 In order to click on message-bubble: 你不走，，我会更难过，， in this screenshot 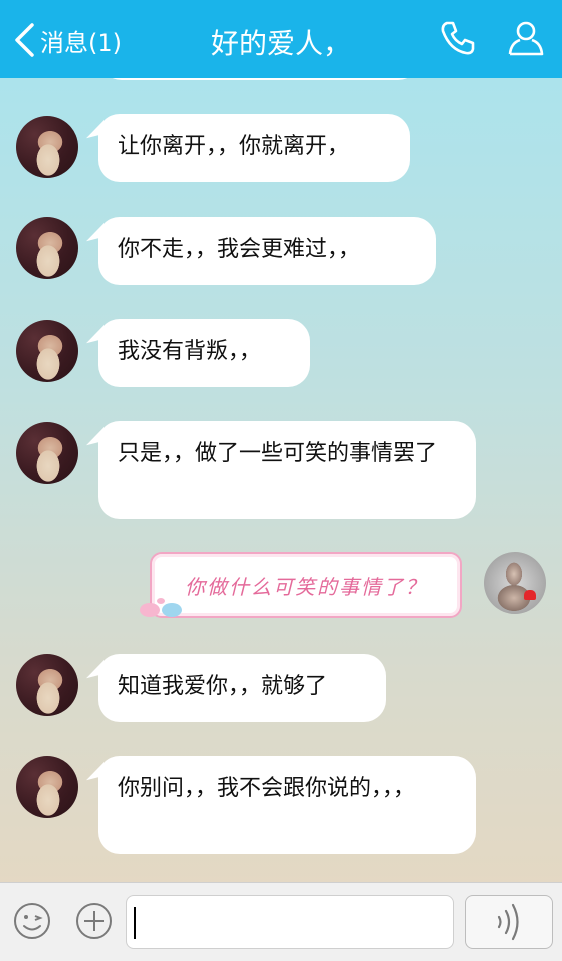, I will do `click(267, 251)`.